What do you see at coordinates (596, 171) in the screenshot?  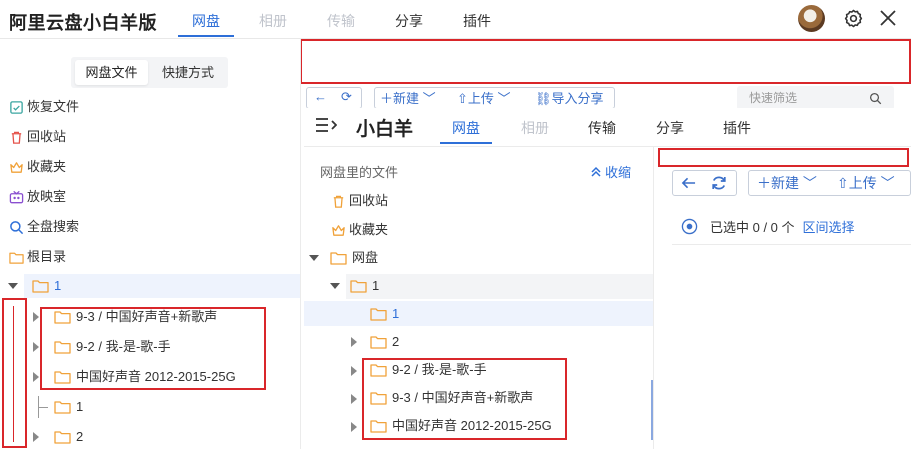 I see `chevron-up-icon` at bounding box center [596, 171].